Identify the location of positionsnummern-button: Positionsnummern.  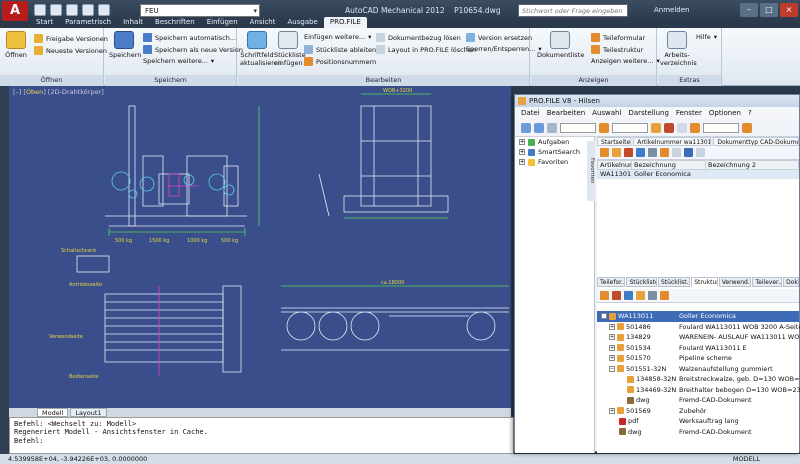
(340, 61).